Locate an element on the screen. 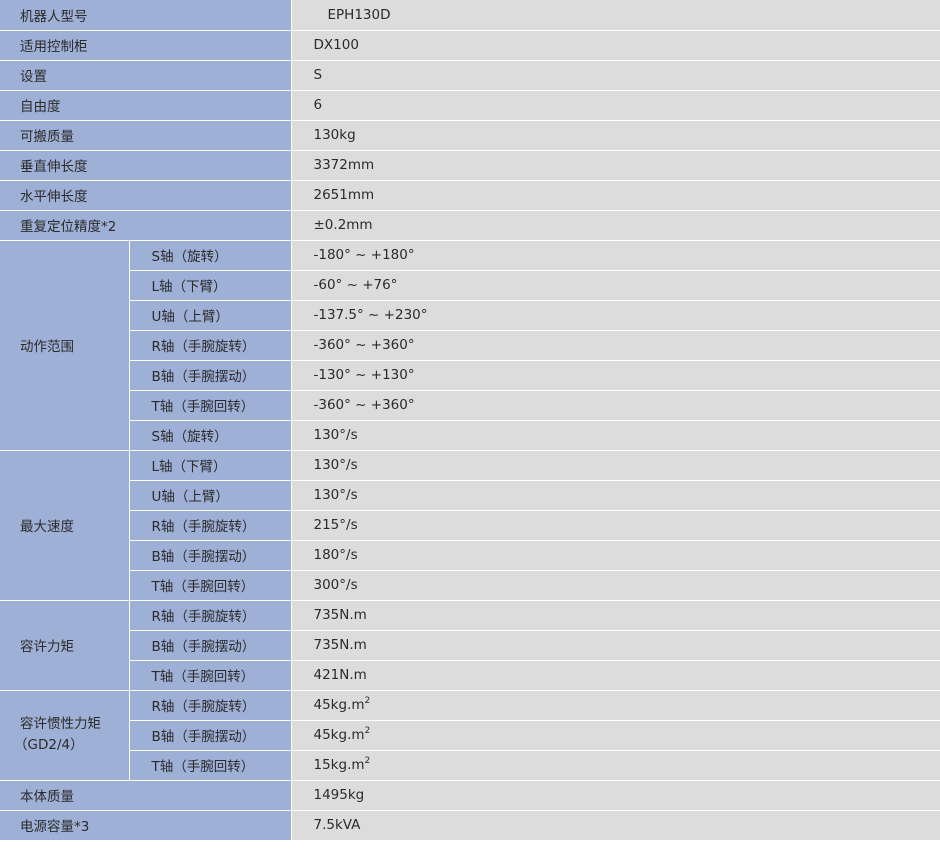  table-row: B轴（手腕摆动） -130° ~ +130° is located at coordinates (470, 375).